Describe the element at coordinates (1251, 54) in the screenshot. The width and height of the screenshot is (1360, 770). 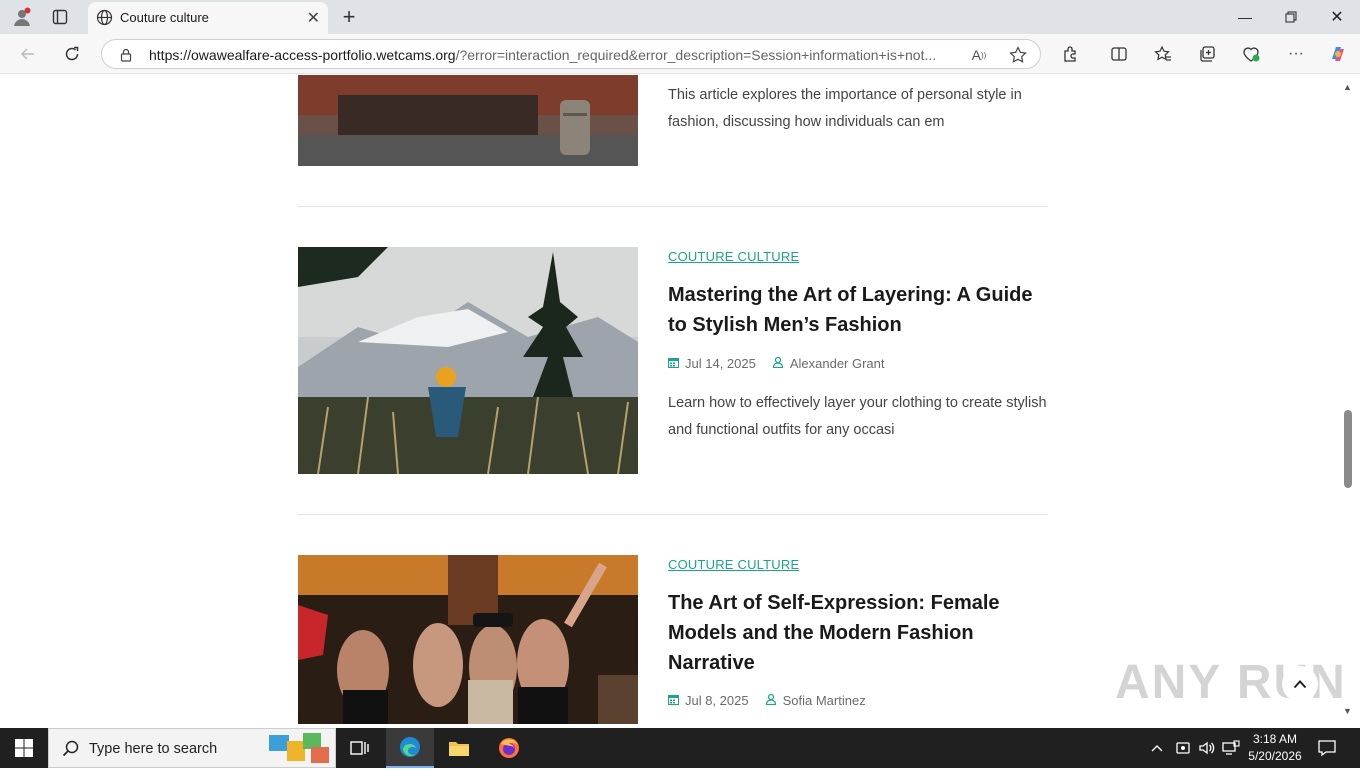
I see `browser-essentials-icon` at that location.